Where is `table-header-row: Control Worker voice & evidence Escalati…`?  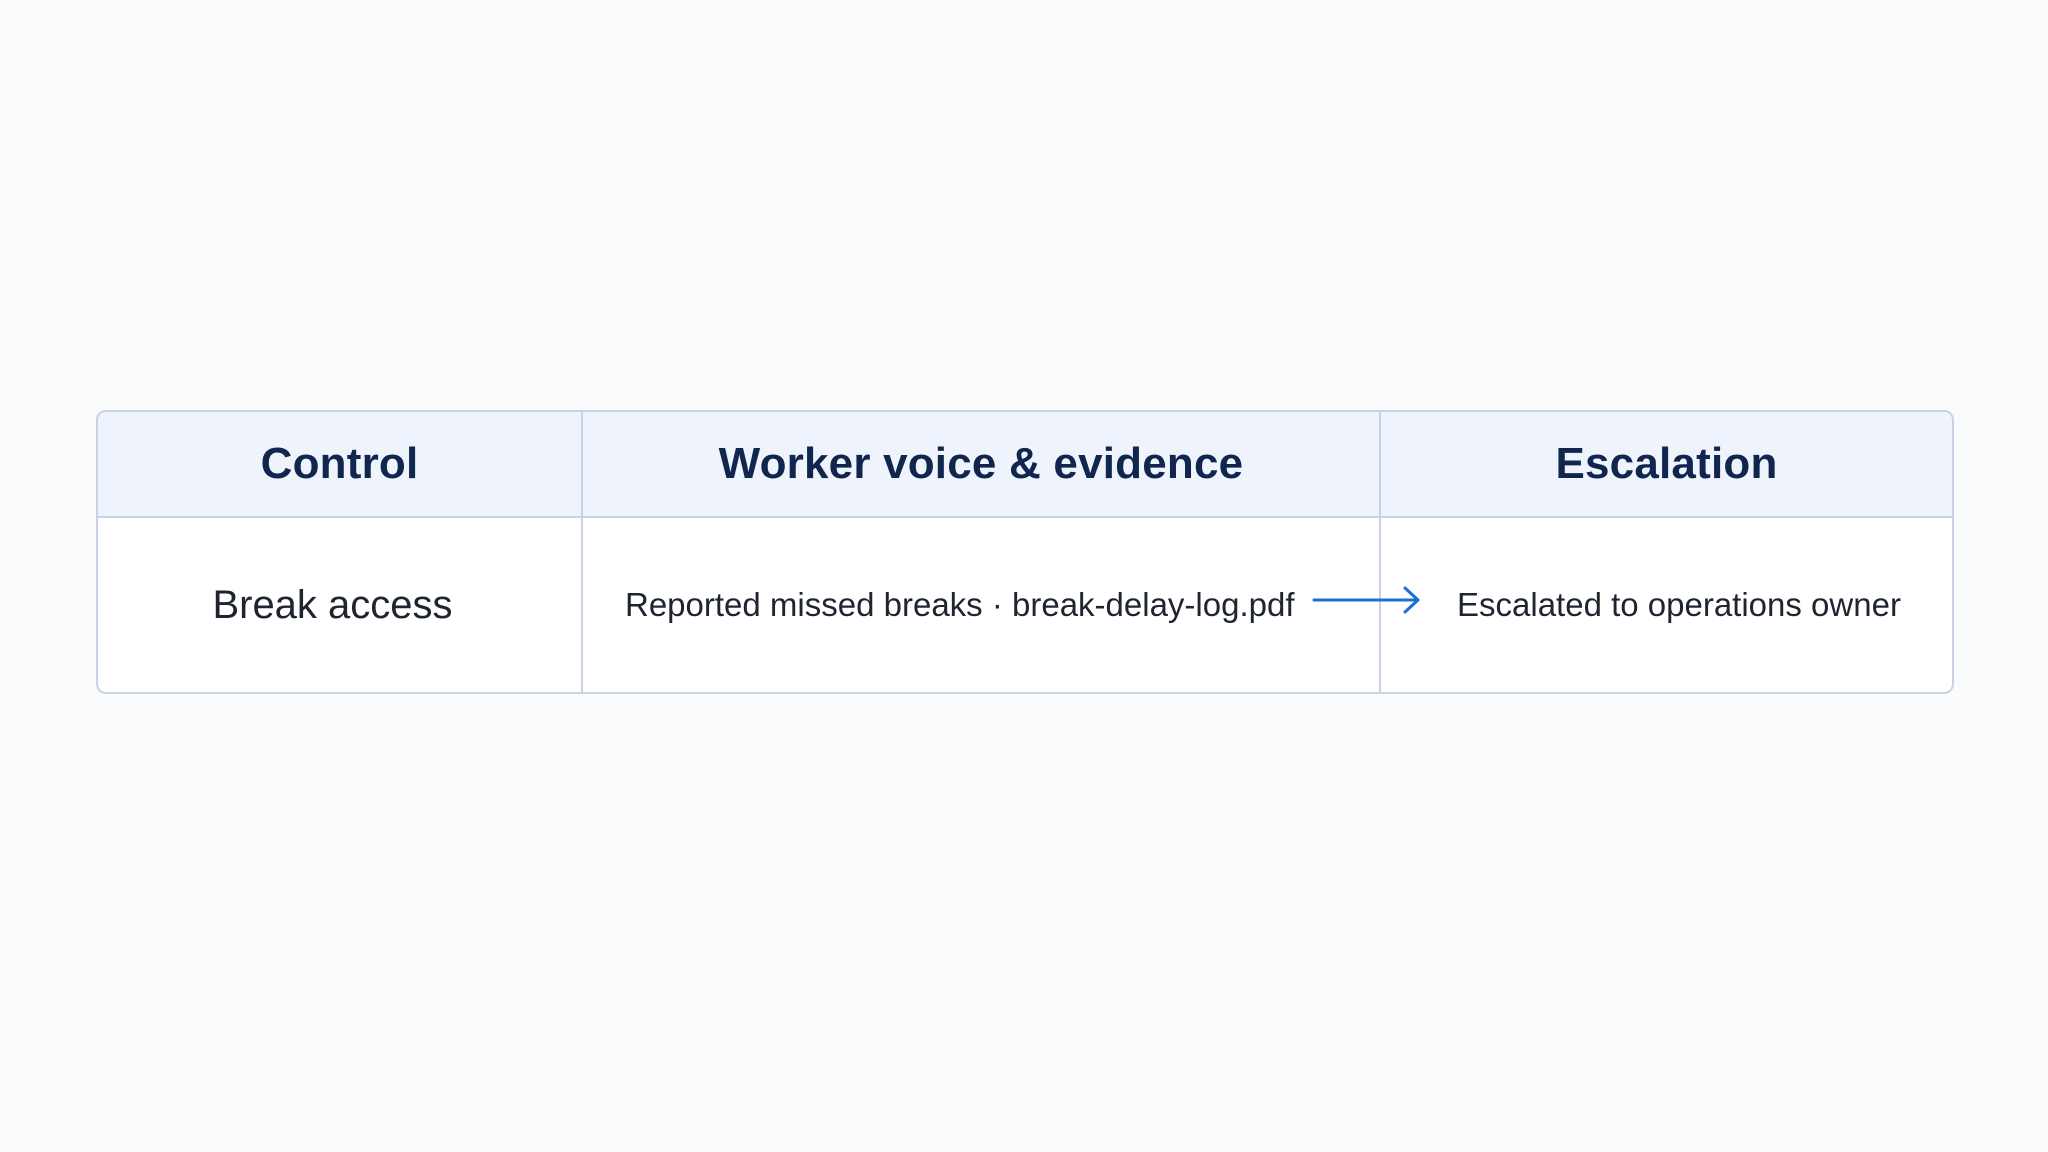
table-header-row: Control Worker voice & evidence Escalati… is located at coordinates (1025, 465).